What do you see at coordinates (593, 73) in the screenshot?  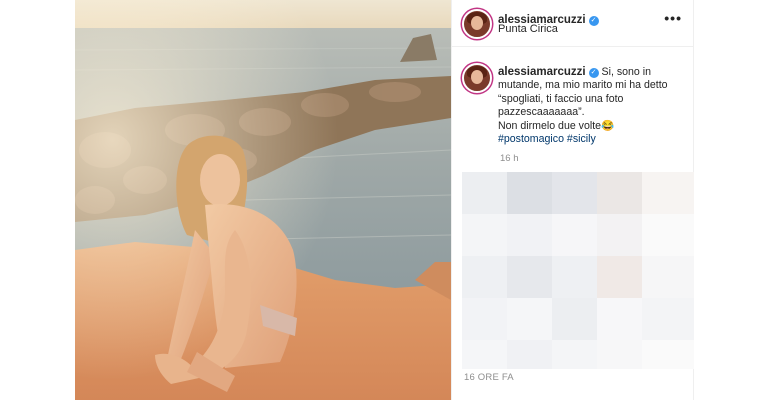 I see `caption-verified-badge-icon: ✓` at bounding box center [593, 73].